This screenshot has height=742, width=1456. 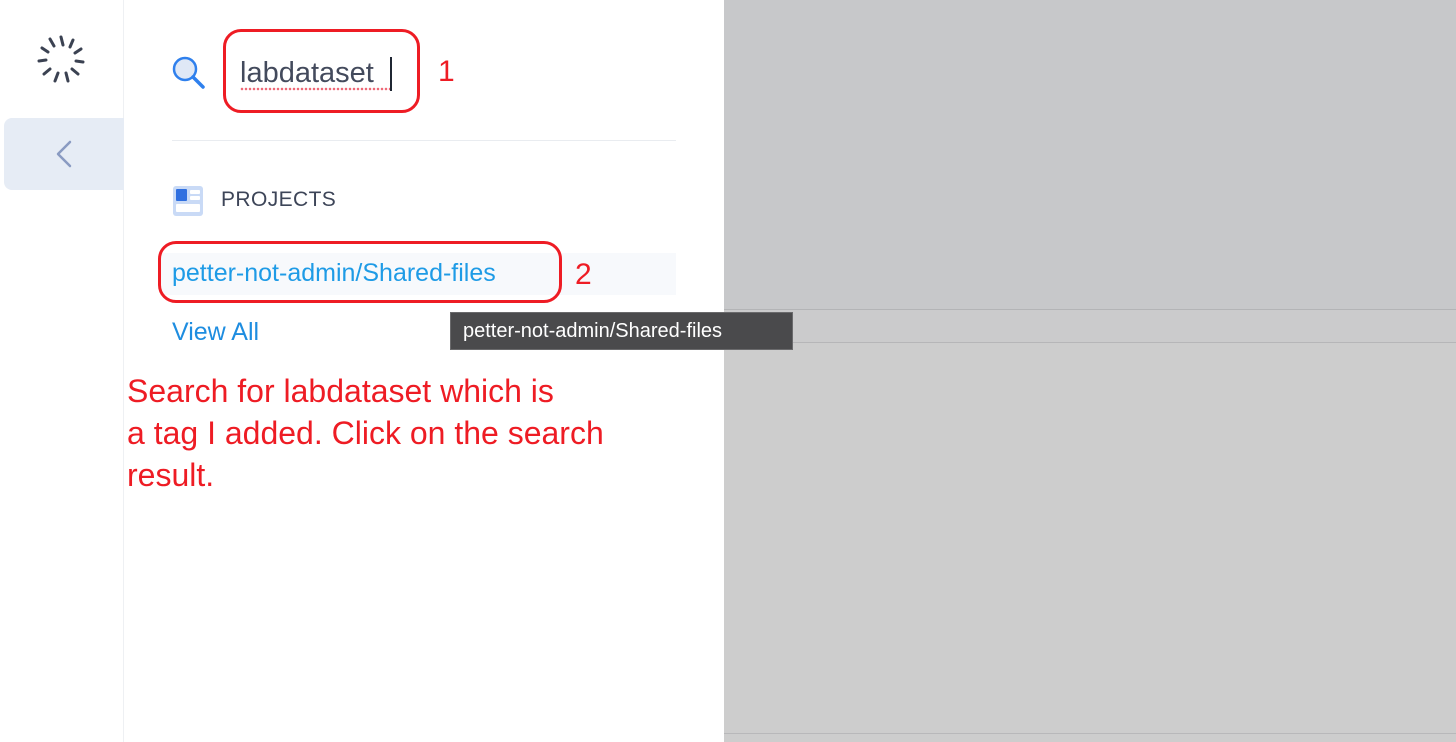 I want to click on view-all-link: View All, so click(x=215, y=332).